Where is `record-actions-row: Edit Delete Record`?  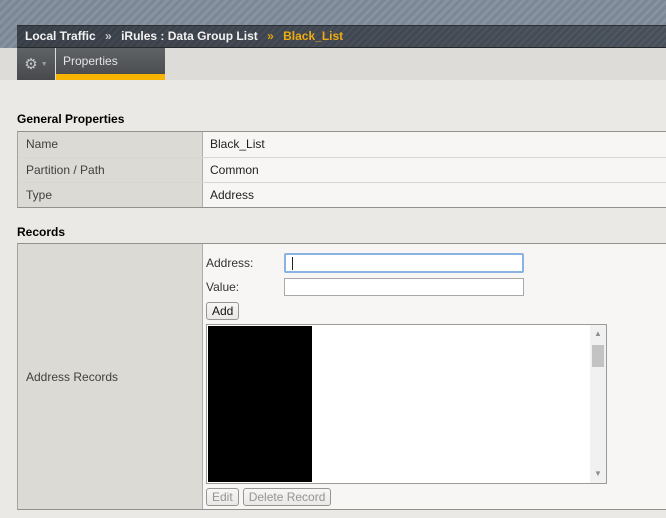
record-actions-row: Edit Delete Record is located at coordinates (436, 497).